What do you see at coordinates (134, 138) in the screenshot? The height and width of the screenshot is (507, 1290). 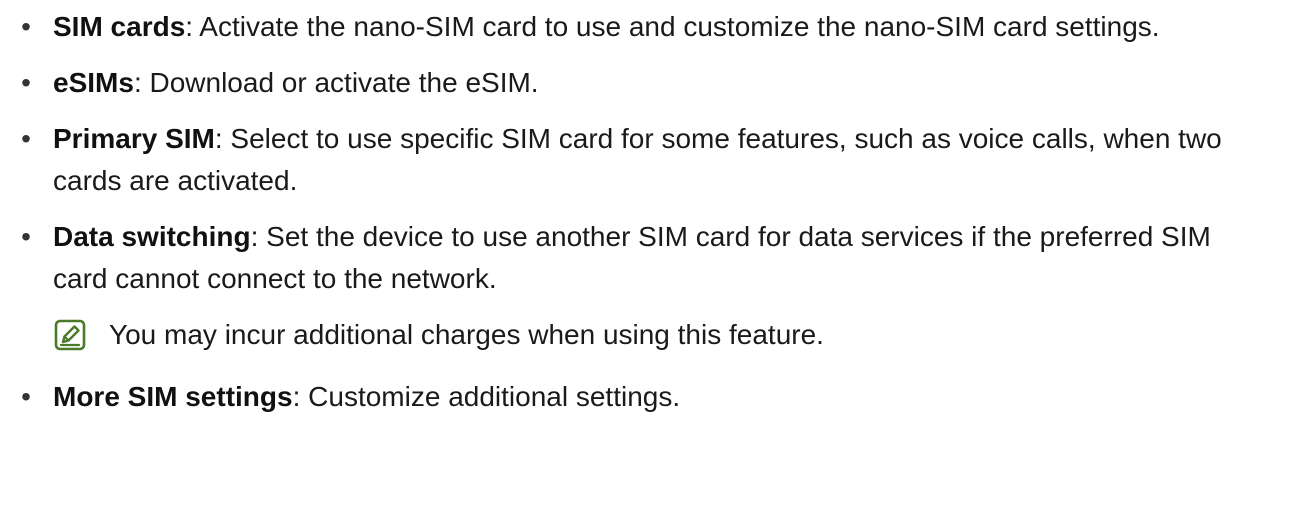 I see `item-term: Primary SIM` at bounding box center [134, 138].